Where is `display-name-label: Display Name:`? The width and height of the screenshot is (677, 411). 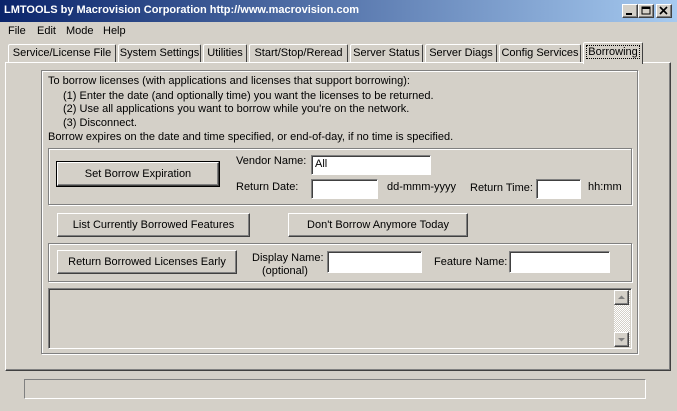
display-name-label: Display Name: is located at coordinates (288, 258).